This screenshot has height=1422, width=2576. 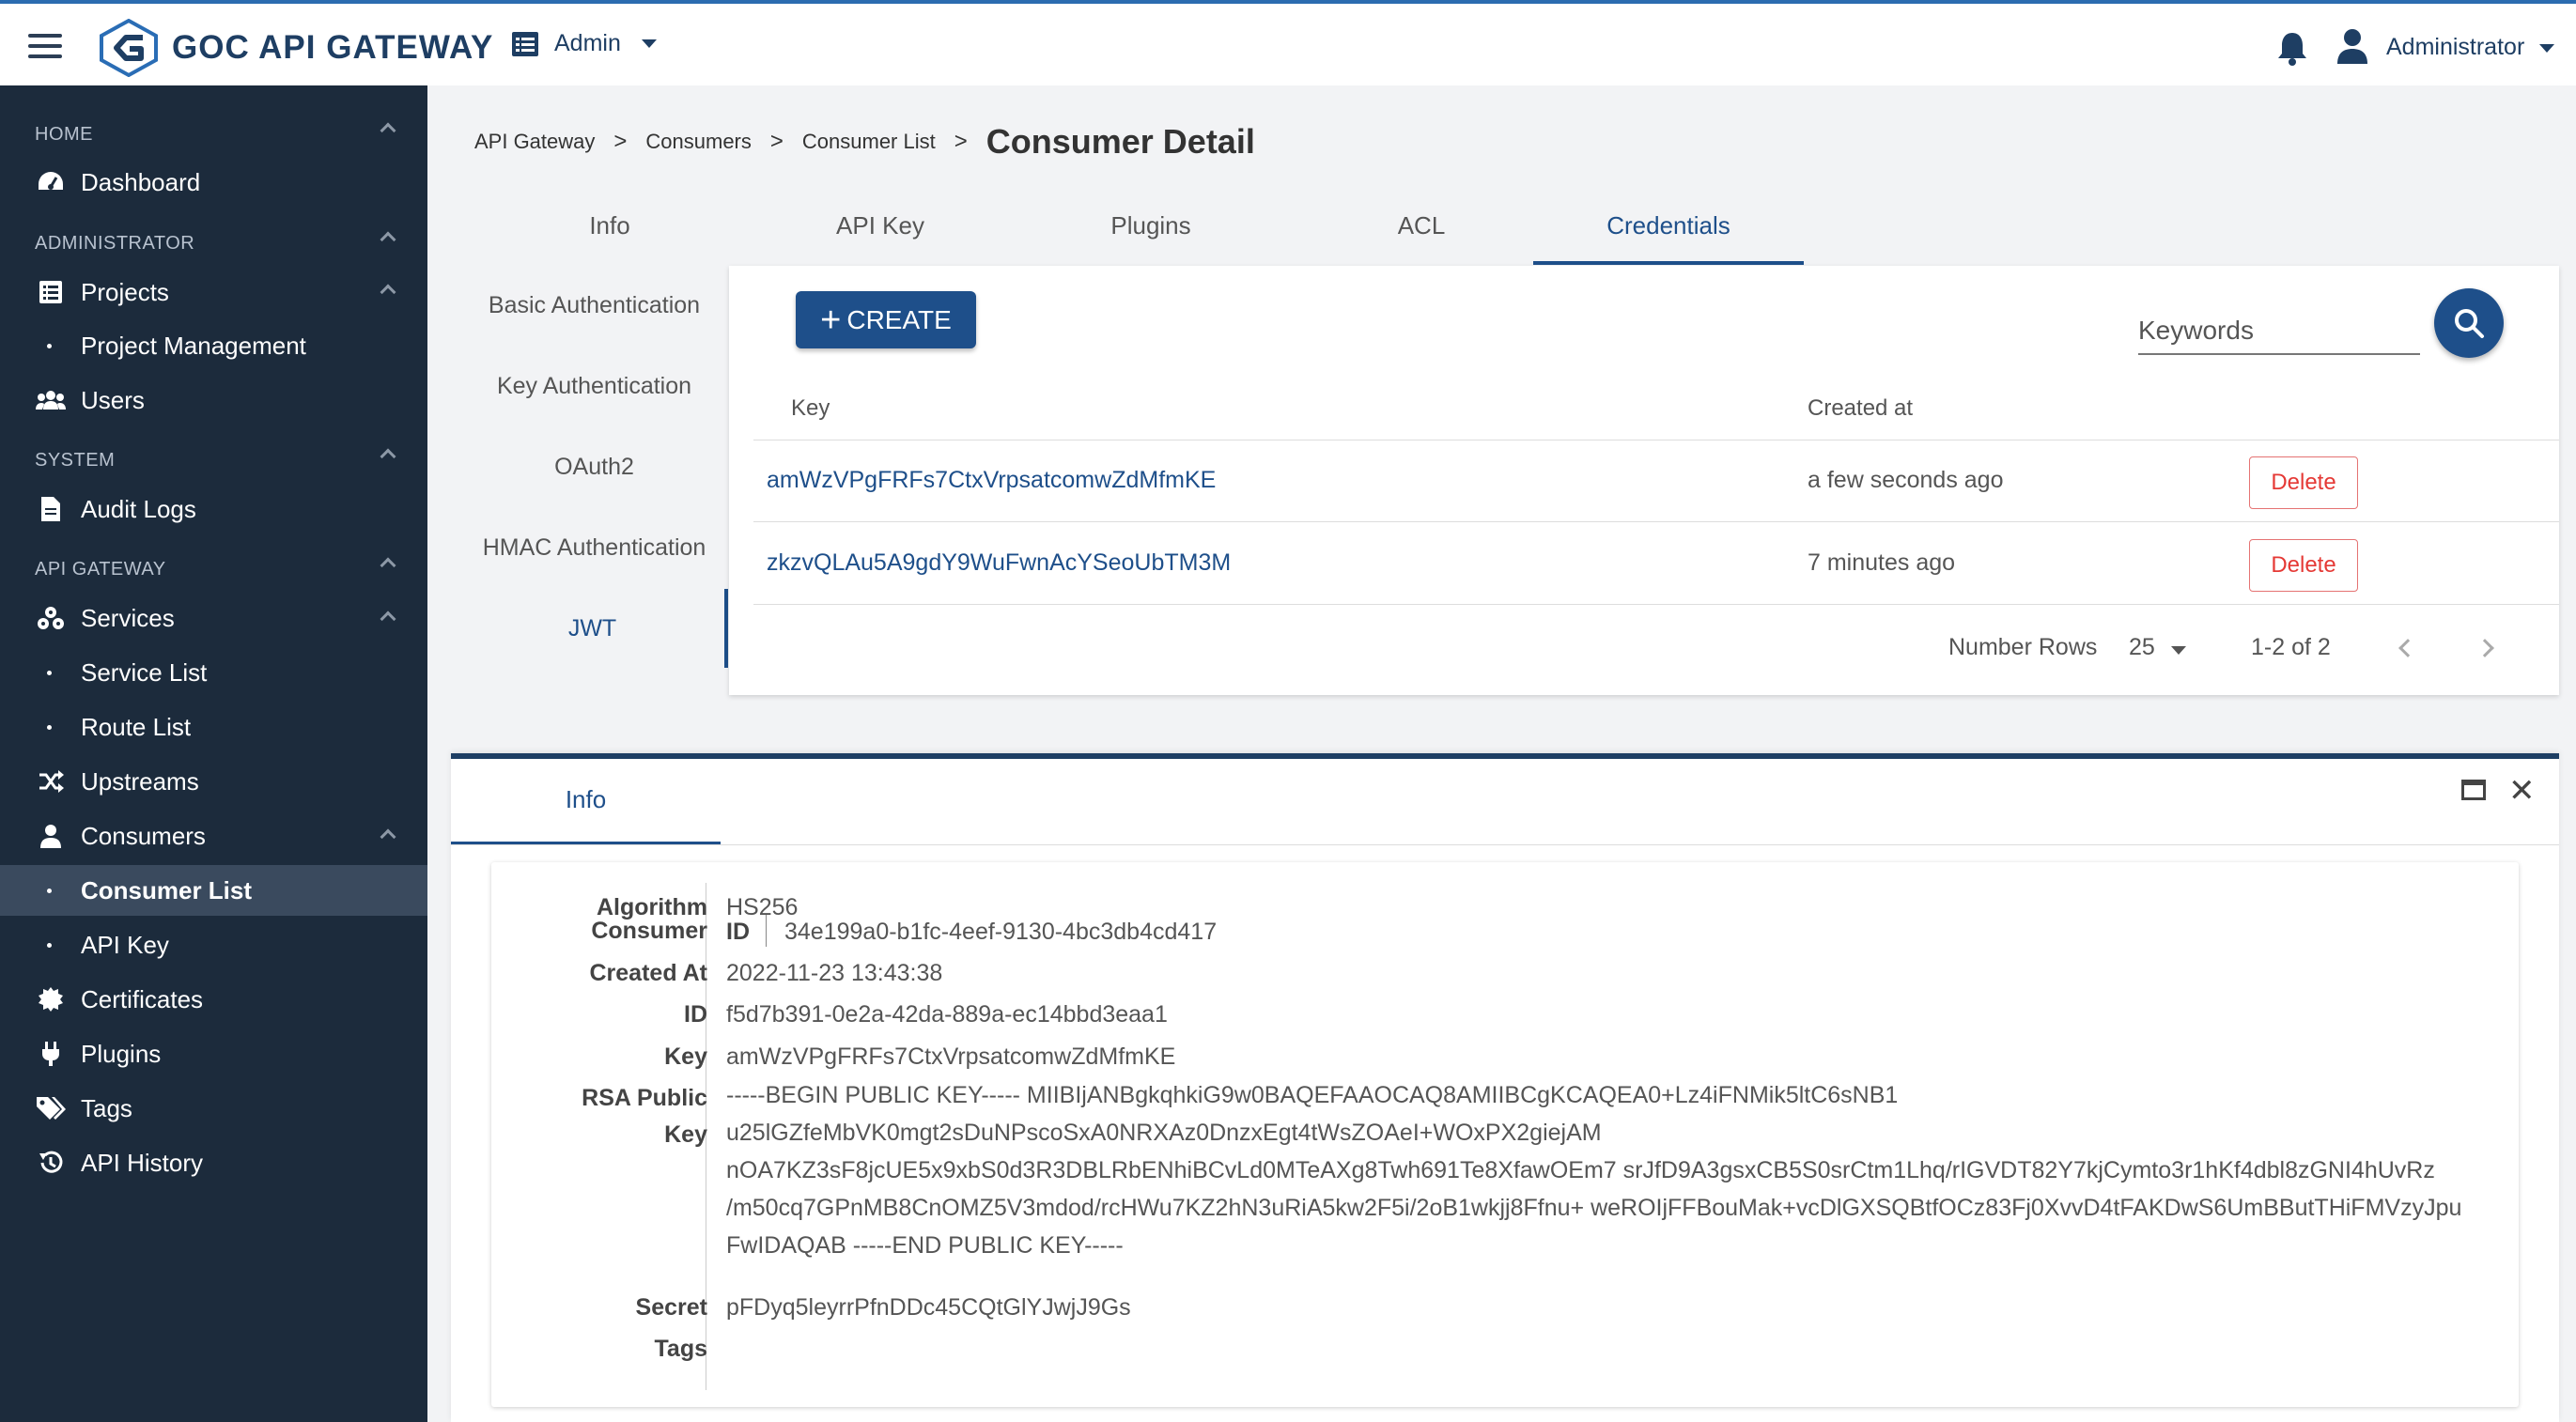 I want to click on rows-per-page-select: 25, so click(x=2142, y=647).